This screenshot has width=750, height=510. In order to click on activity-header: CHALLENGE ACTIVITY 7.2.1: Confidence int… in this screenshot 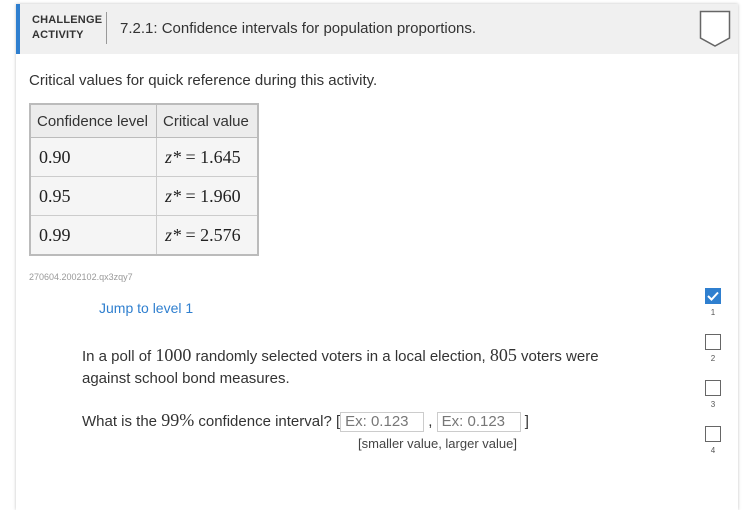, I will do `click(377, 29)`.